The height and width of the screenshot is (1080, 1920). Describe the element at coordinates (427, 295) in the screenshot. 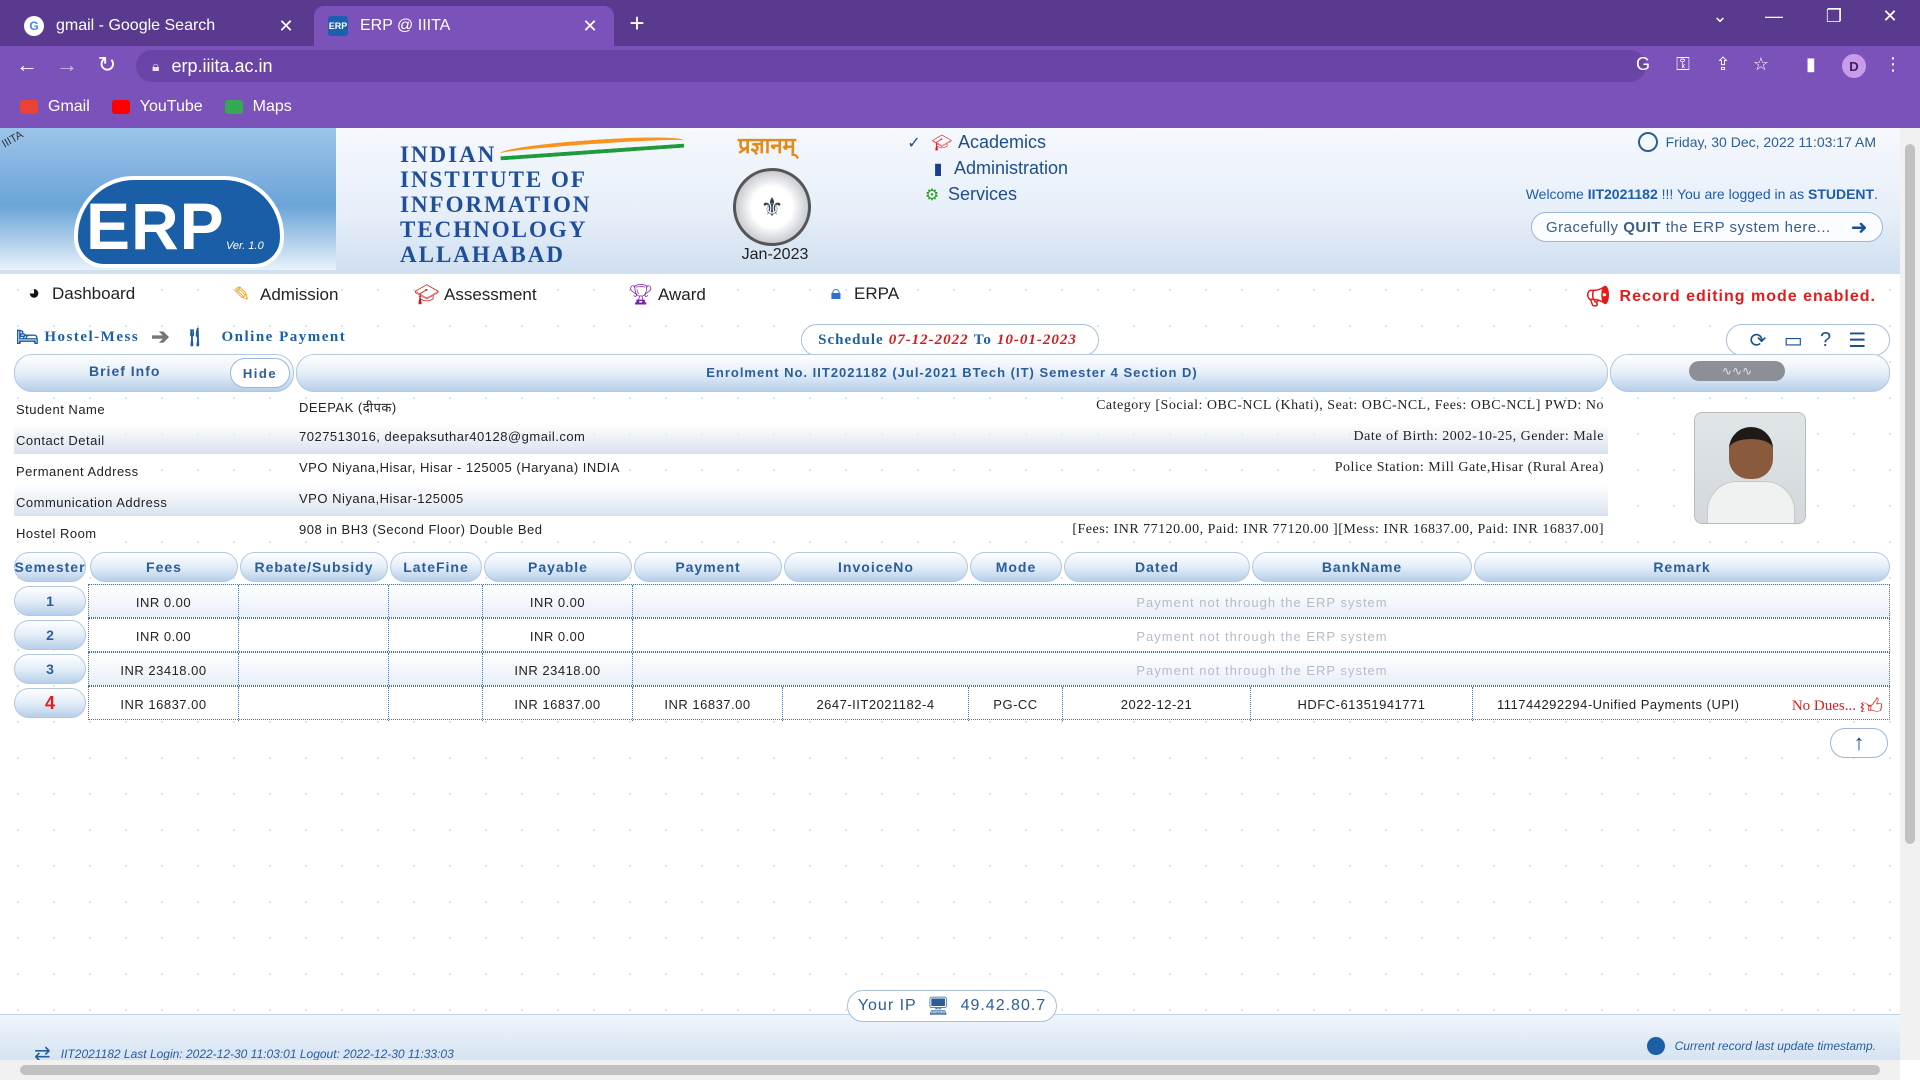

I see `mortarboard-icon: 🎓︎` at that location.